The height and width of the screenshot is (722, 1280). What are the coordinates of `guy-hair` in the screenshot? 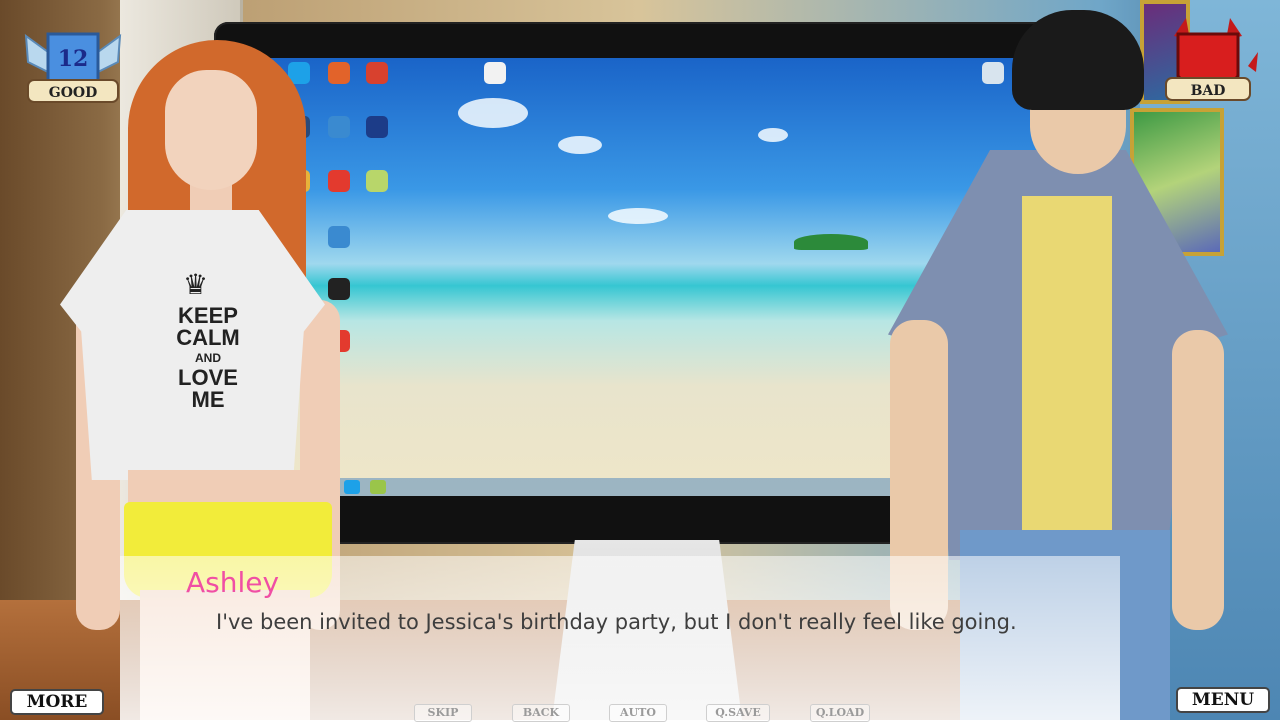 It's located at (1078, 60).